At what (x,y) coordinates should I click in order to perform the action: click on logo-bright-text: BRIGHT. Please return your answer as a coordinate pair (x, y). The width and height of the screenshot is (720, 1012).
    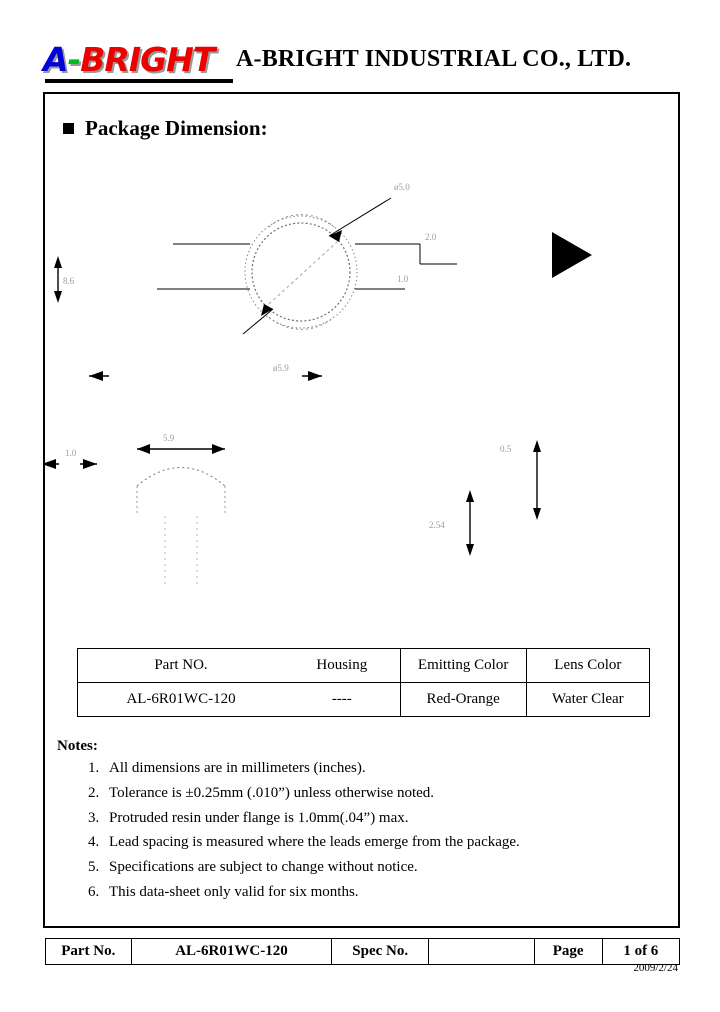
    Looking at the image, I should click on (147, 59).